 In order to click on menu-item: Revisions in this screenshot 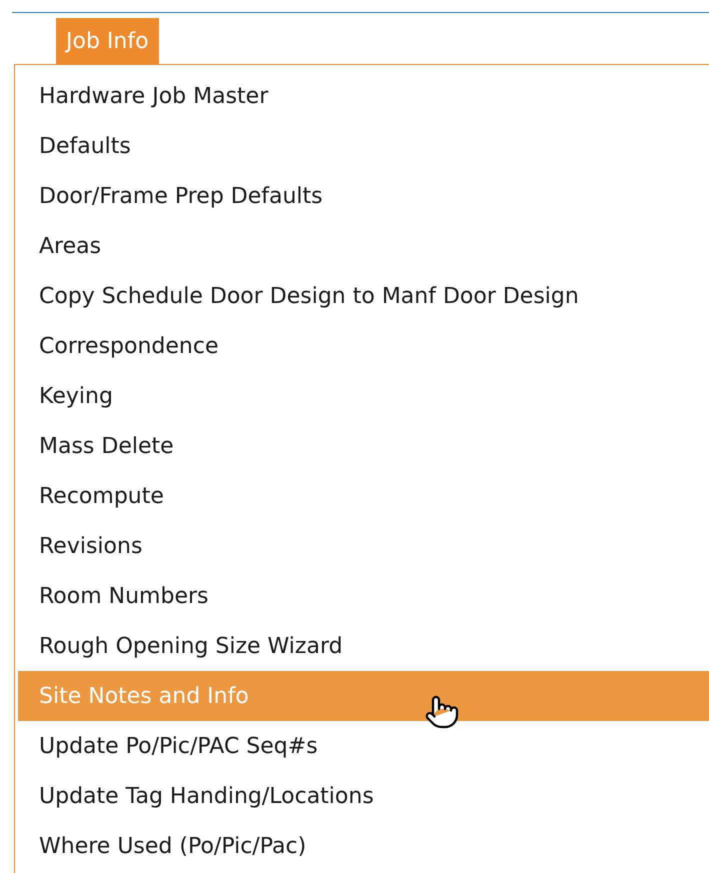, I will do `click(363, 546)`.